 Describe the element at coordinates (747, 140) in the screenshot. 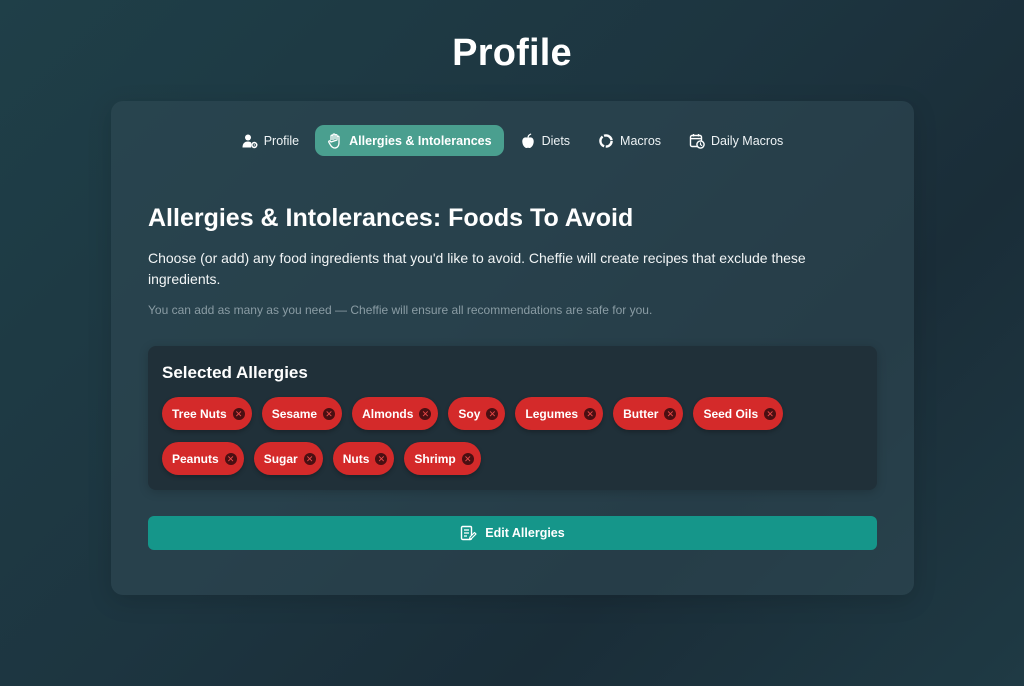

I see `tab-label: Daily Macros` at that location.